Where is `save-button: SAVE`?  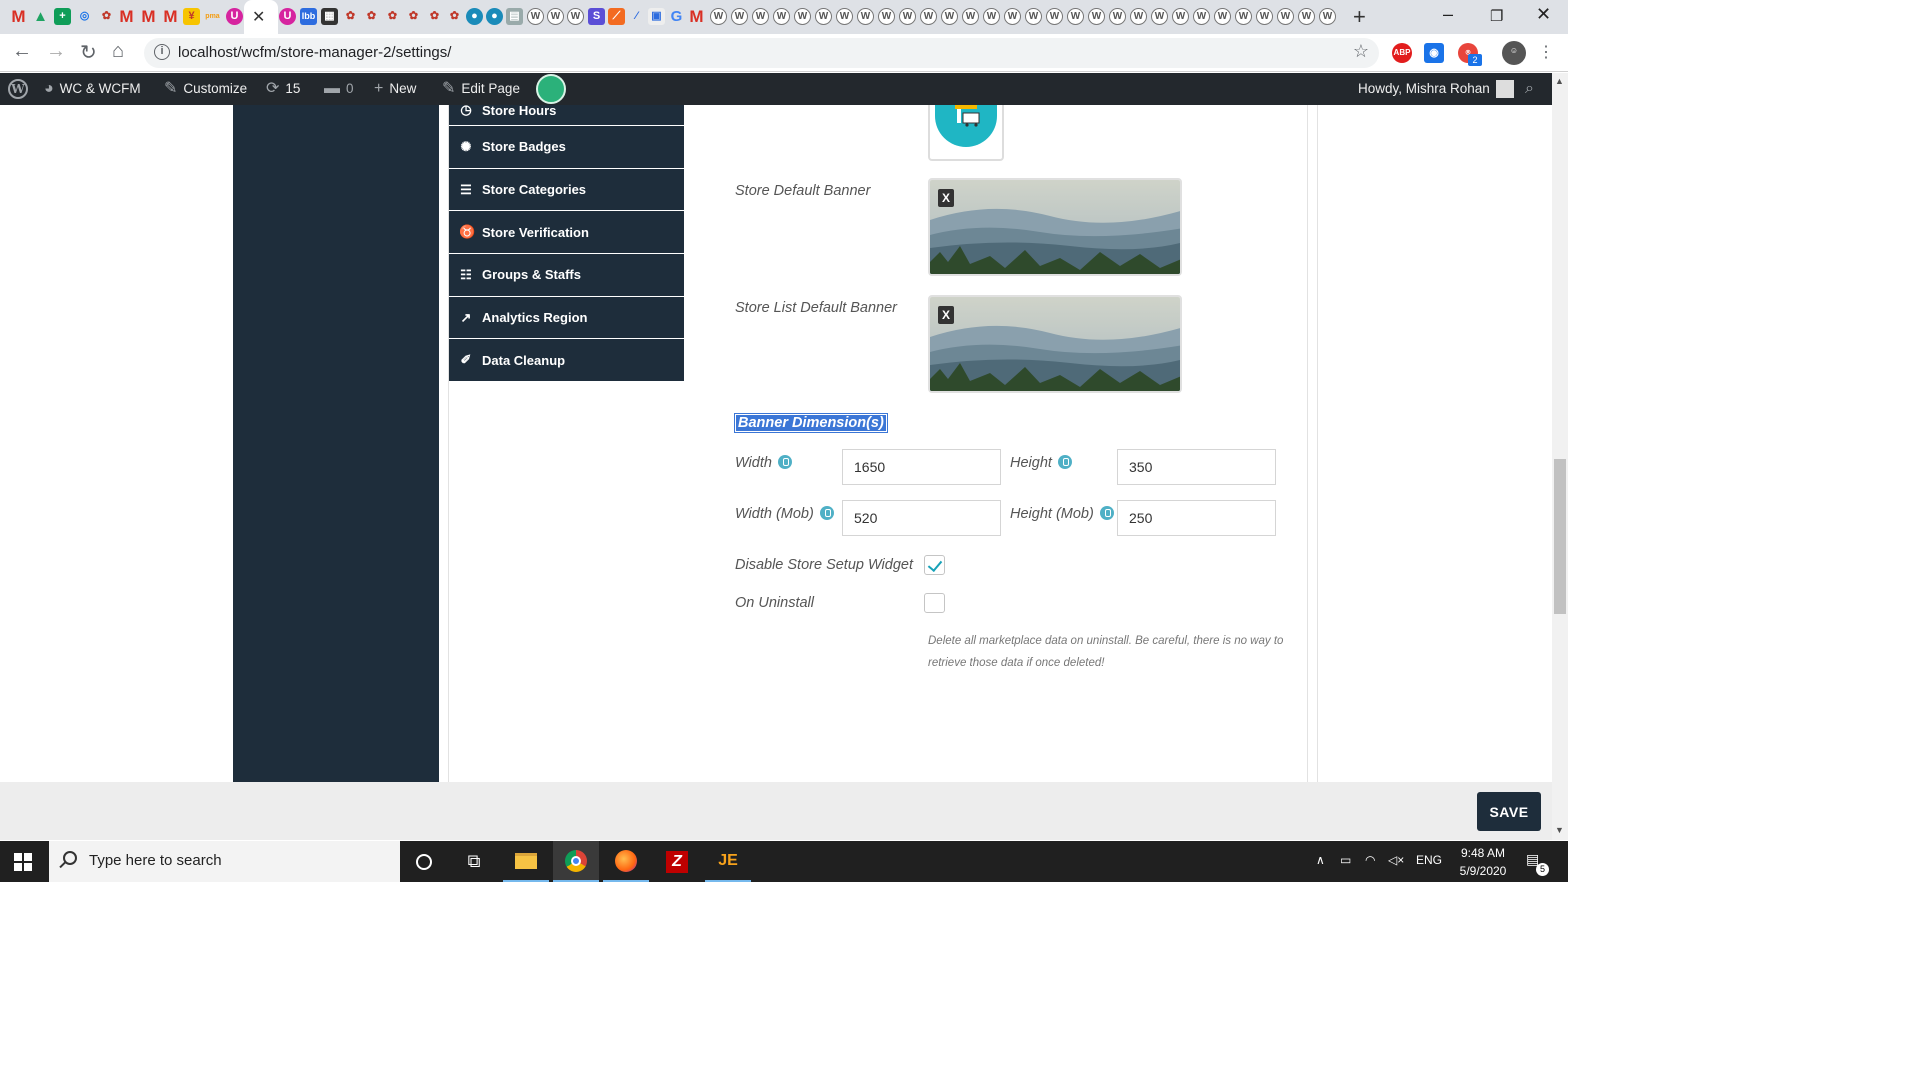
save-button: SAVE is located at coordinates (1509, 811).